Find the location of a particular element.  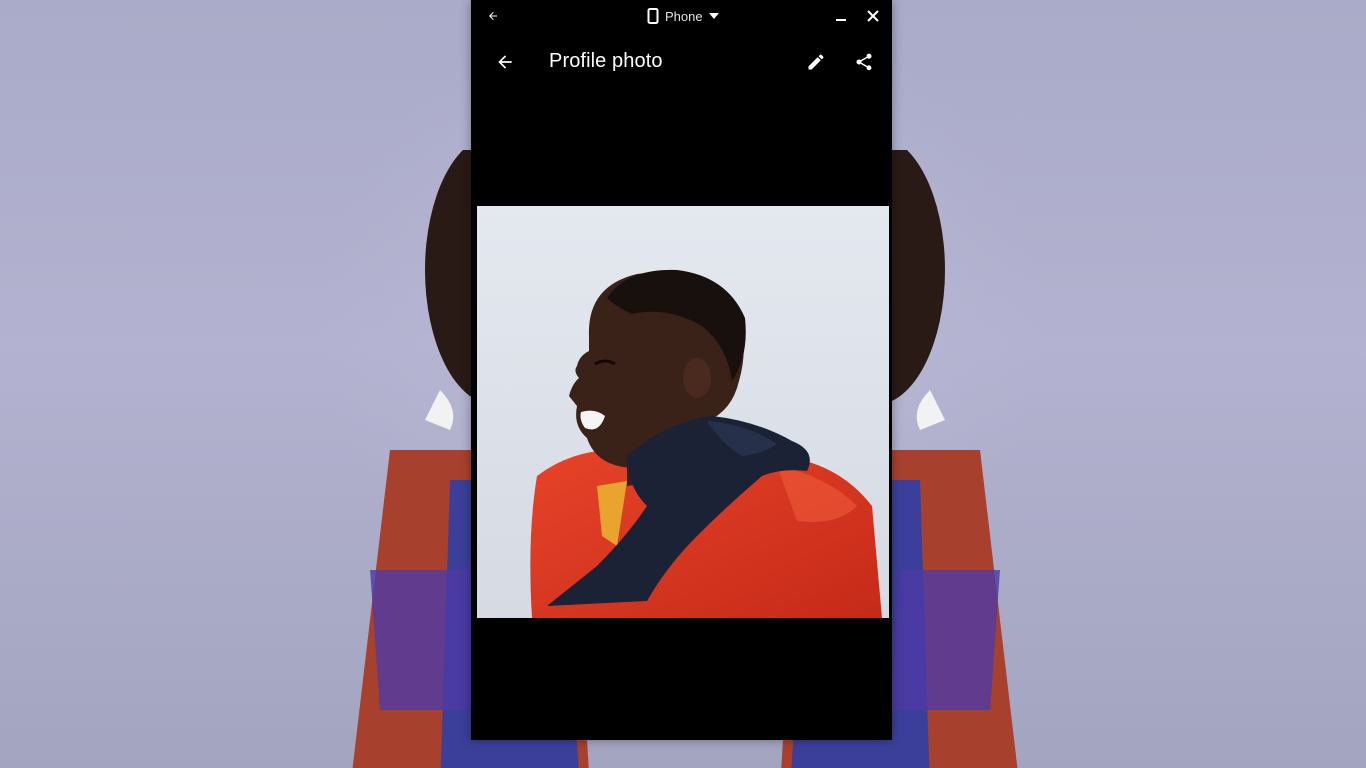

dropdown-arrow-icon is located at coordinates (713, 16).